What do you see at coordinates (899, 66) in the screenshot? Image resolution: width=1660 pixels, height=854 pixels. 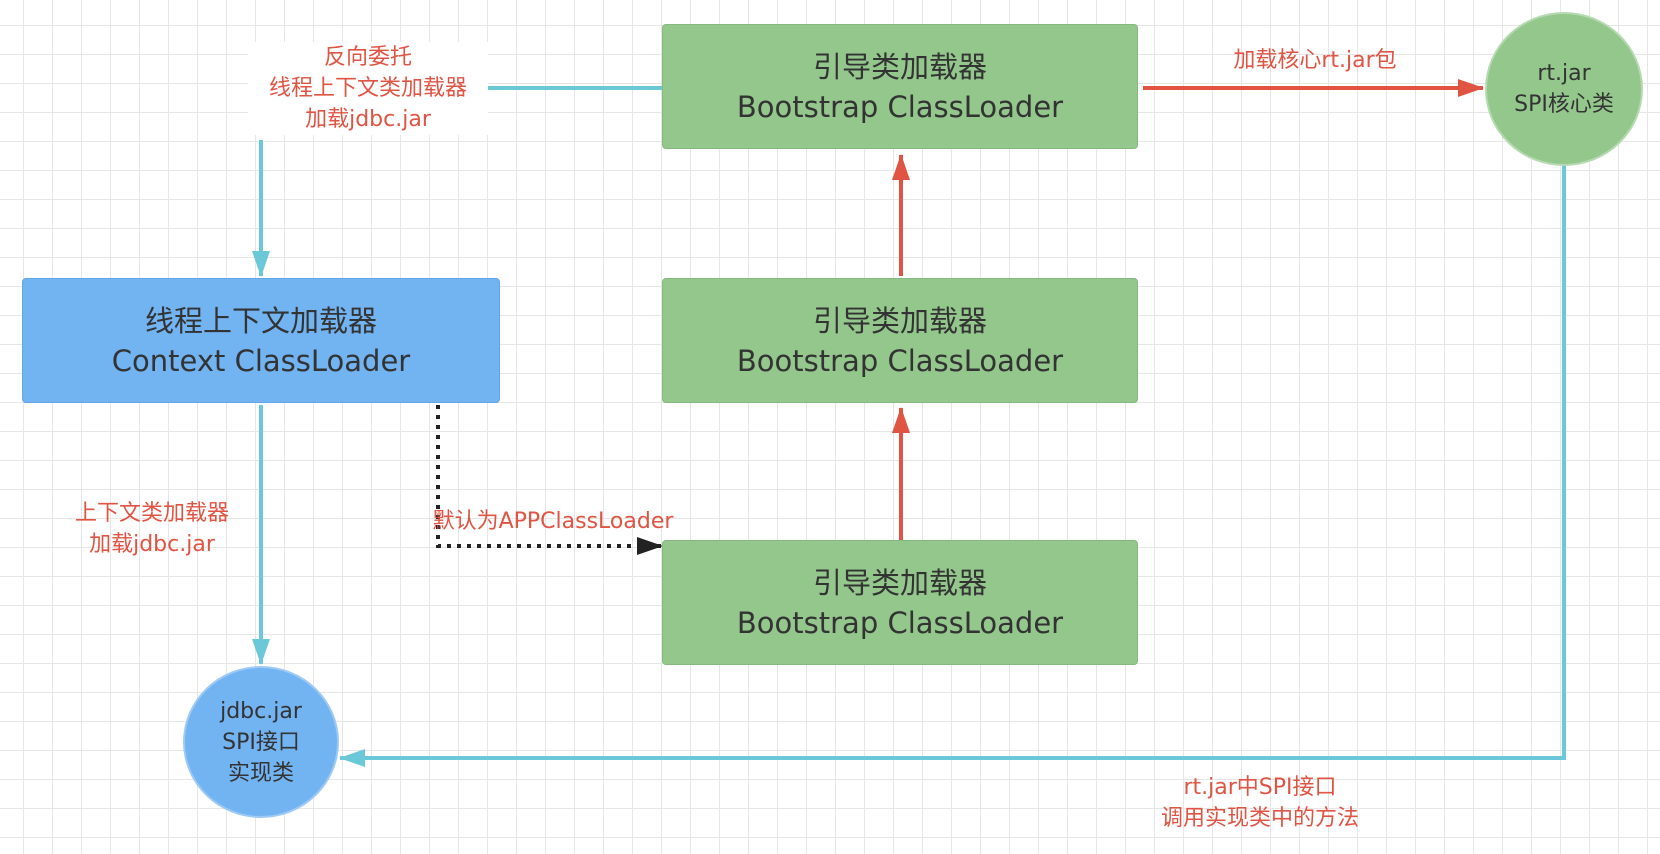 I see `bootstrap-top-title: 引导类加载器` at bounding box center [899, 66].